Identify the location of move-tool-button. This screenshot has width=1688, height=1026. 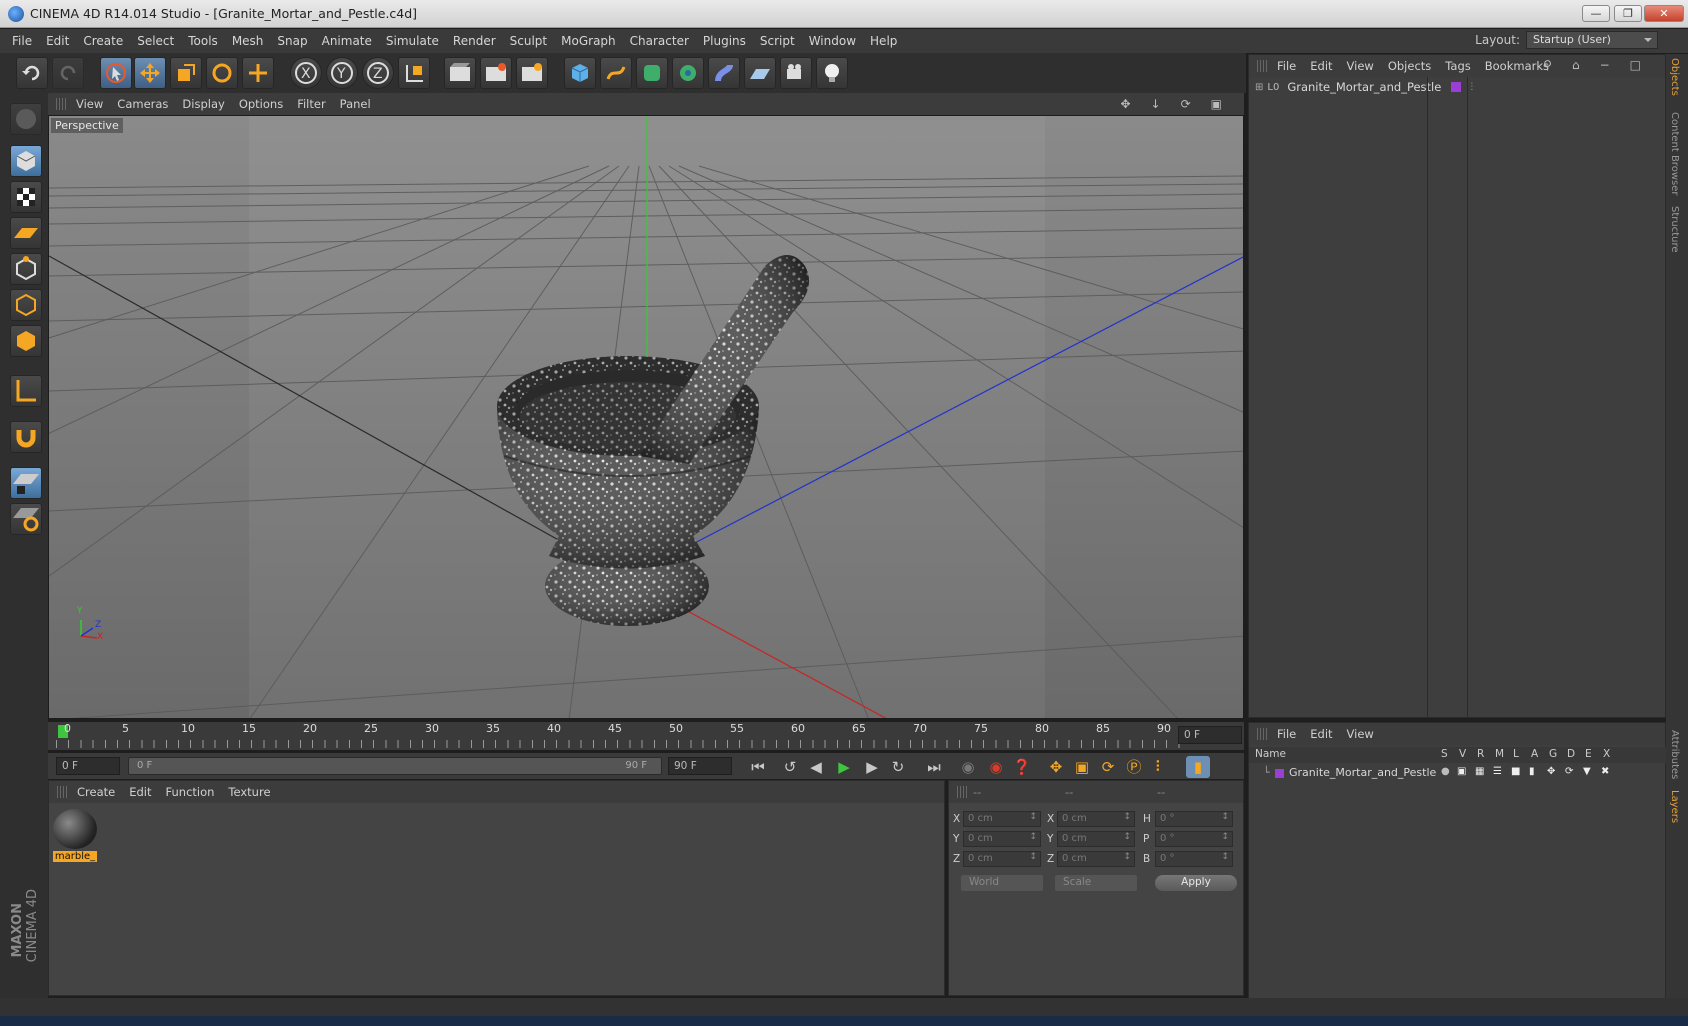
(150, 73).